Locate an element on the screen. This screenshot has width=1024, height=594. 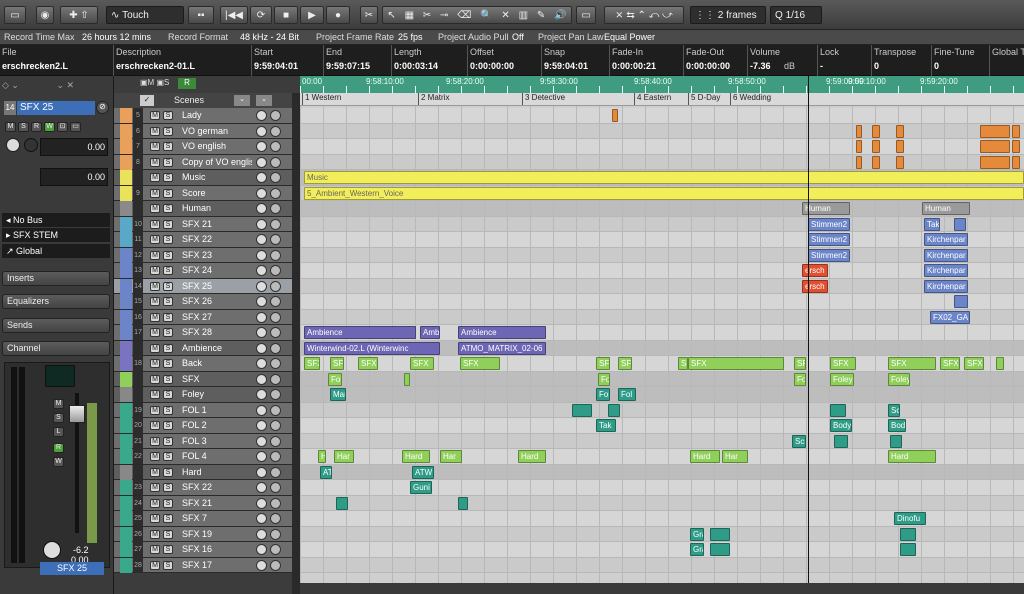
info-value: 0:00:00:00 is located at coordinates (492, 66).